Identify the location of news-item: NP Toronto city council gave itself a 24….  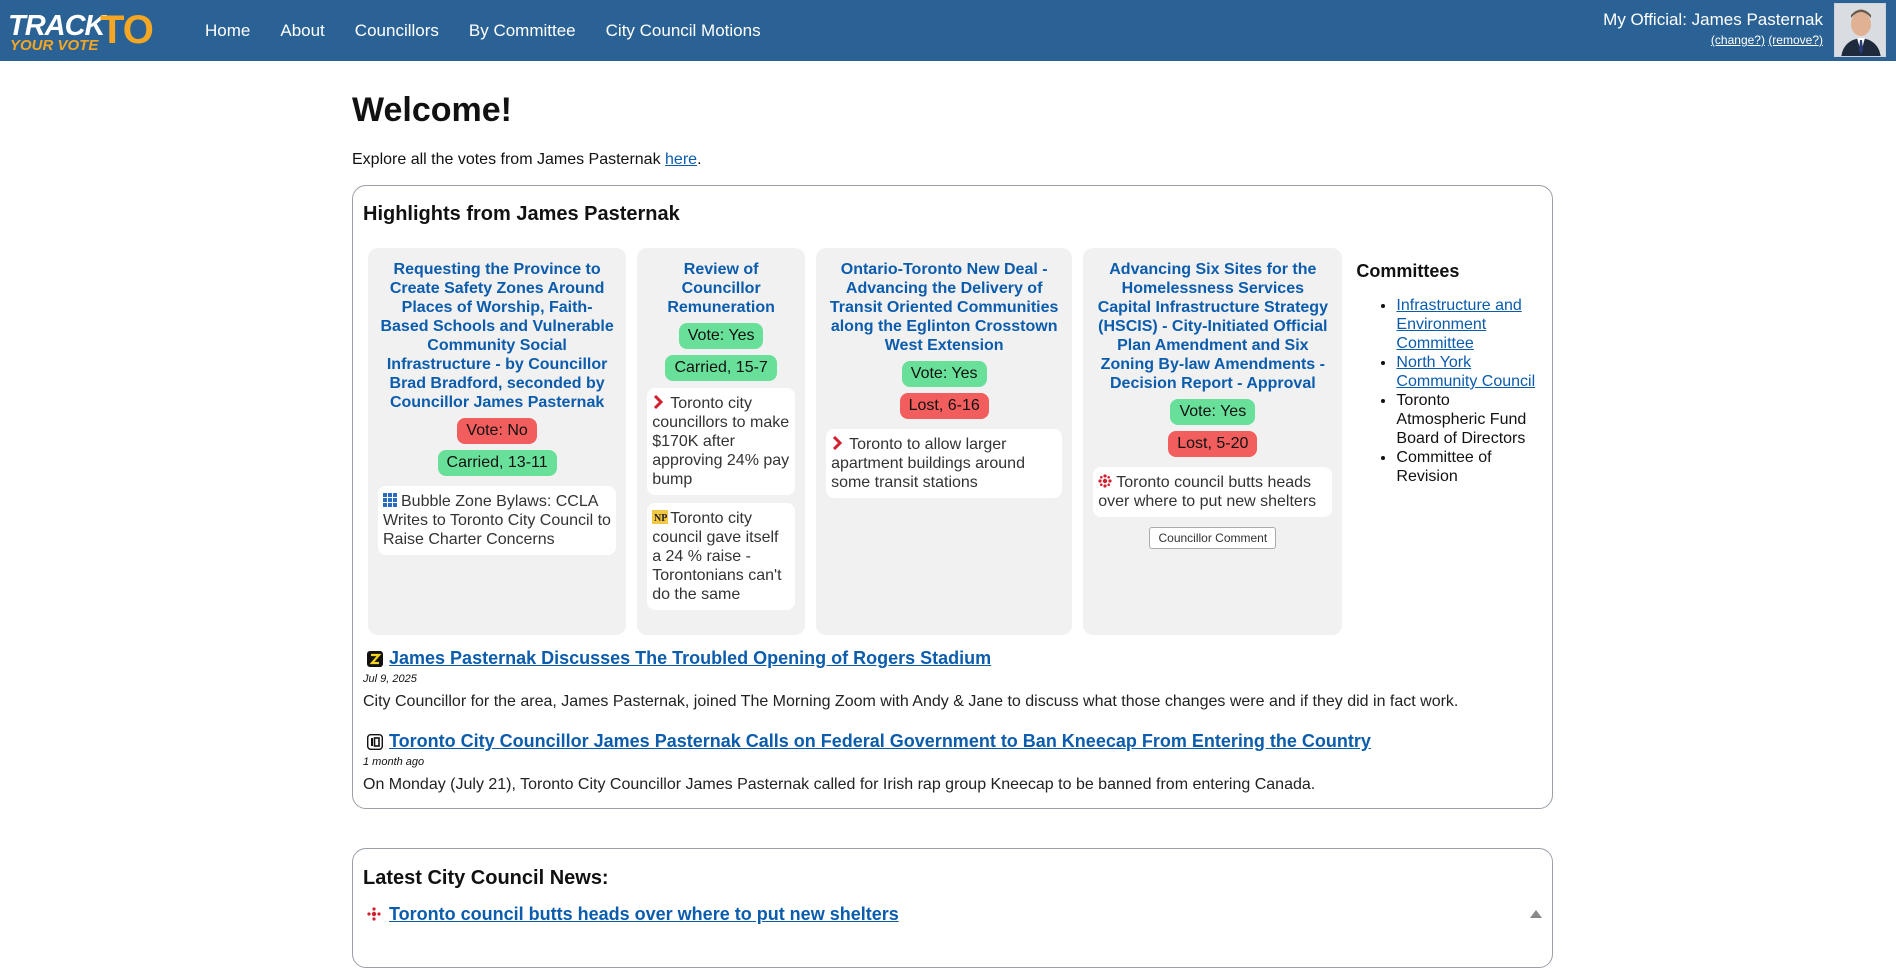
(721, 556).